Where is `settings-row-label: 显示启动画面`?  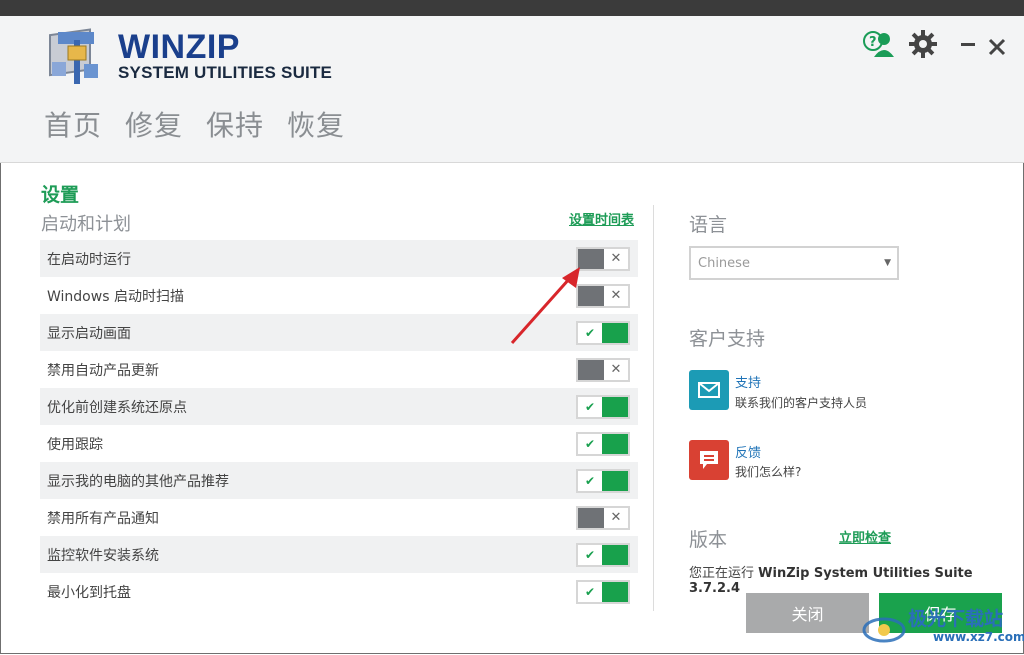 settings-row-label: 显示启动画面 is located at coordinates (89, 333).